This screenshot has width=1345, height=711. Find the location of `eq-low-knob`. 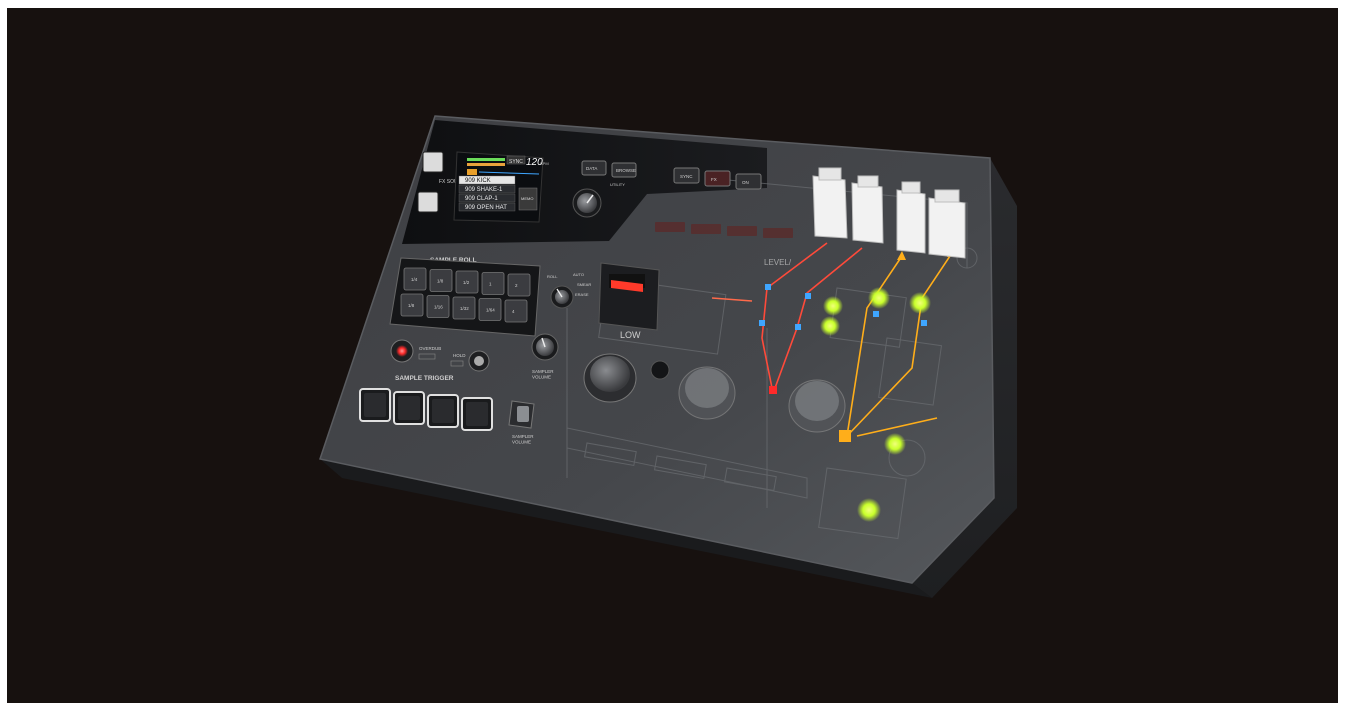

eq-low-knob is located at coordinates (610, 378).